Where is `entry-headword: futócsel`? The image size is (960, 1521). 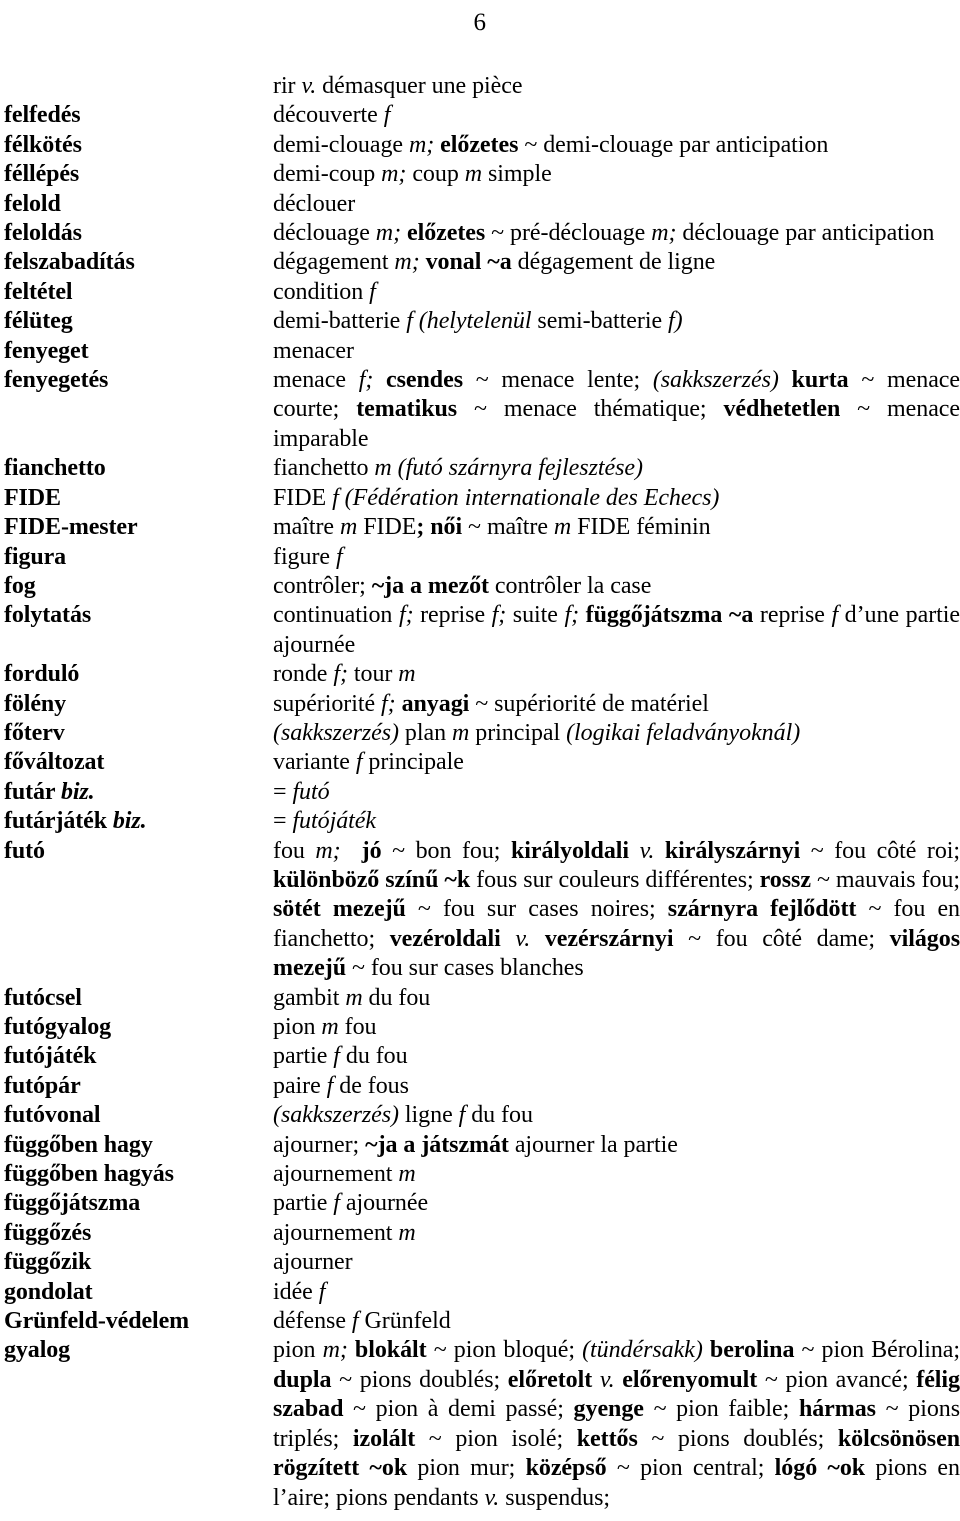 entry-headword: futócsel is located at coordinates (43, 997).